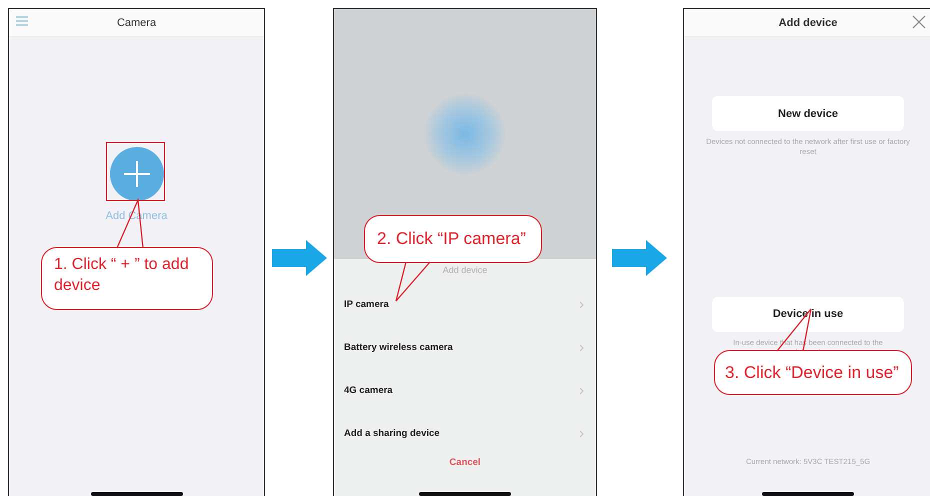 The width and height of the screenshot is (930, 496). I want to click on device-type-option: 4G camera, so click(465, 390).